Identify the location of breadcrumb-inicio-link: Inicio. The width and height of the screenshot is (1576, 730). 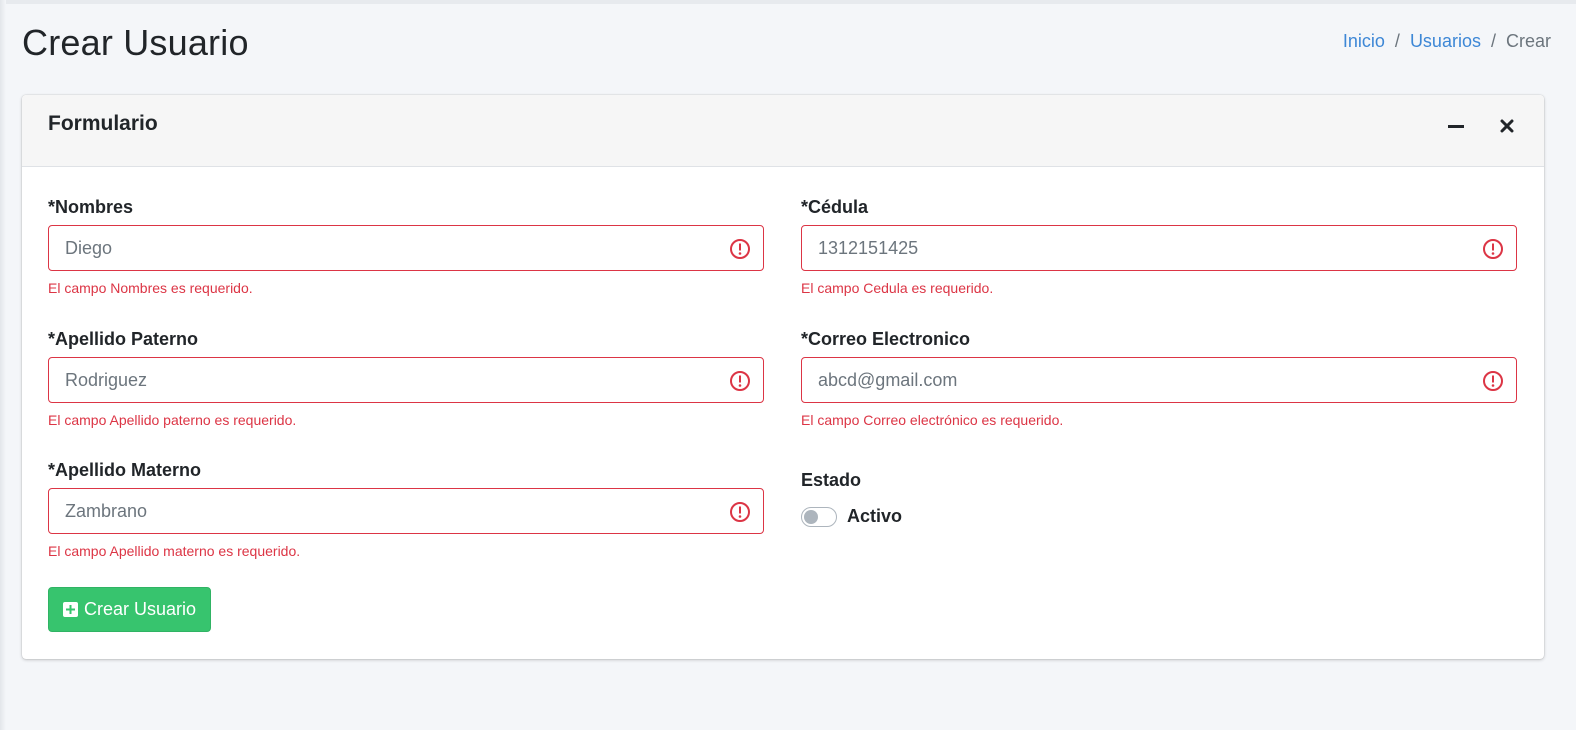
(1364, 41).